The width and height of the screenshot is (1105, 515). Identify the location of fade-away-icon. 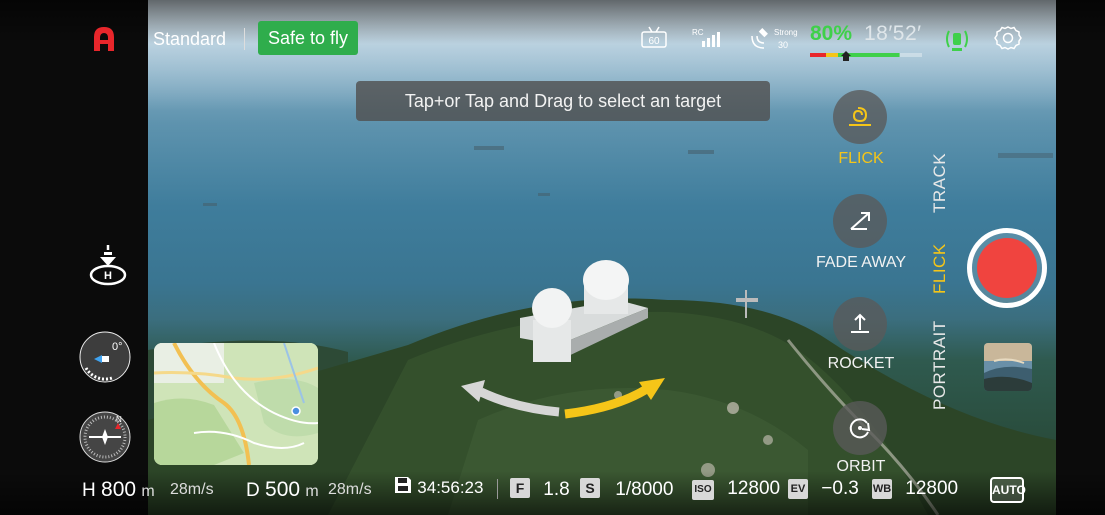
(860, 221).